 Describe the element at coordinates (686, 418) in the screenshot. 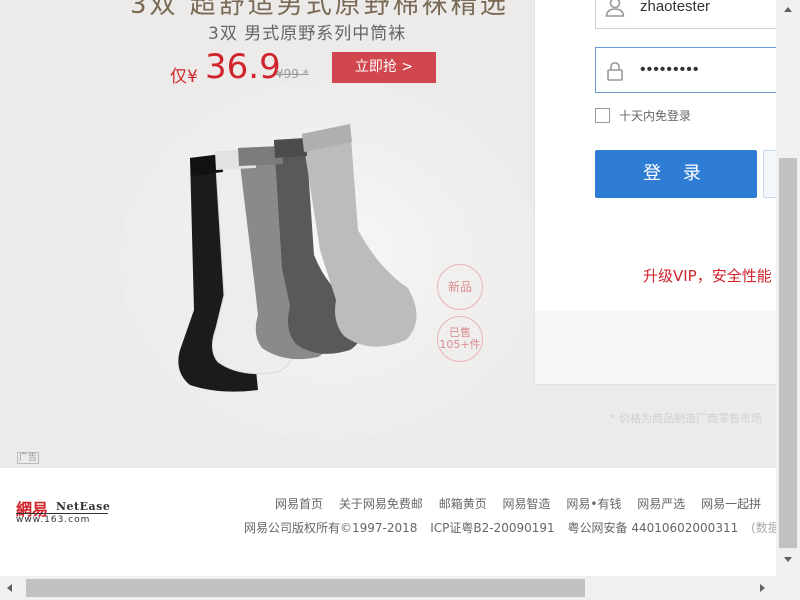

I see `price-disclaimer: * 价格为商品制造厂商零售市场` at that location.